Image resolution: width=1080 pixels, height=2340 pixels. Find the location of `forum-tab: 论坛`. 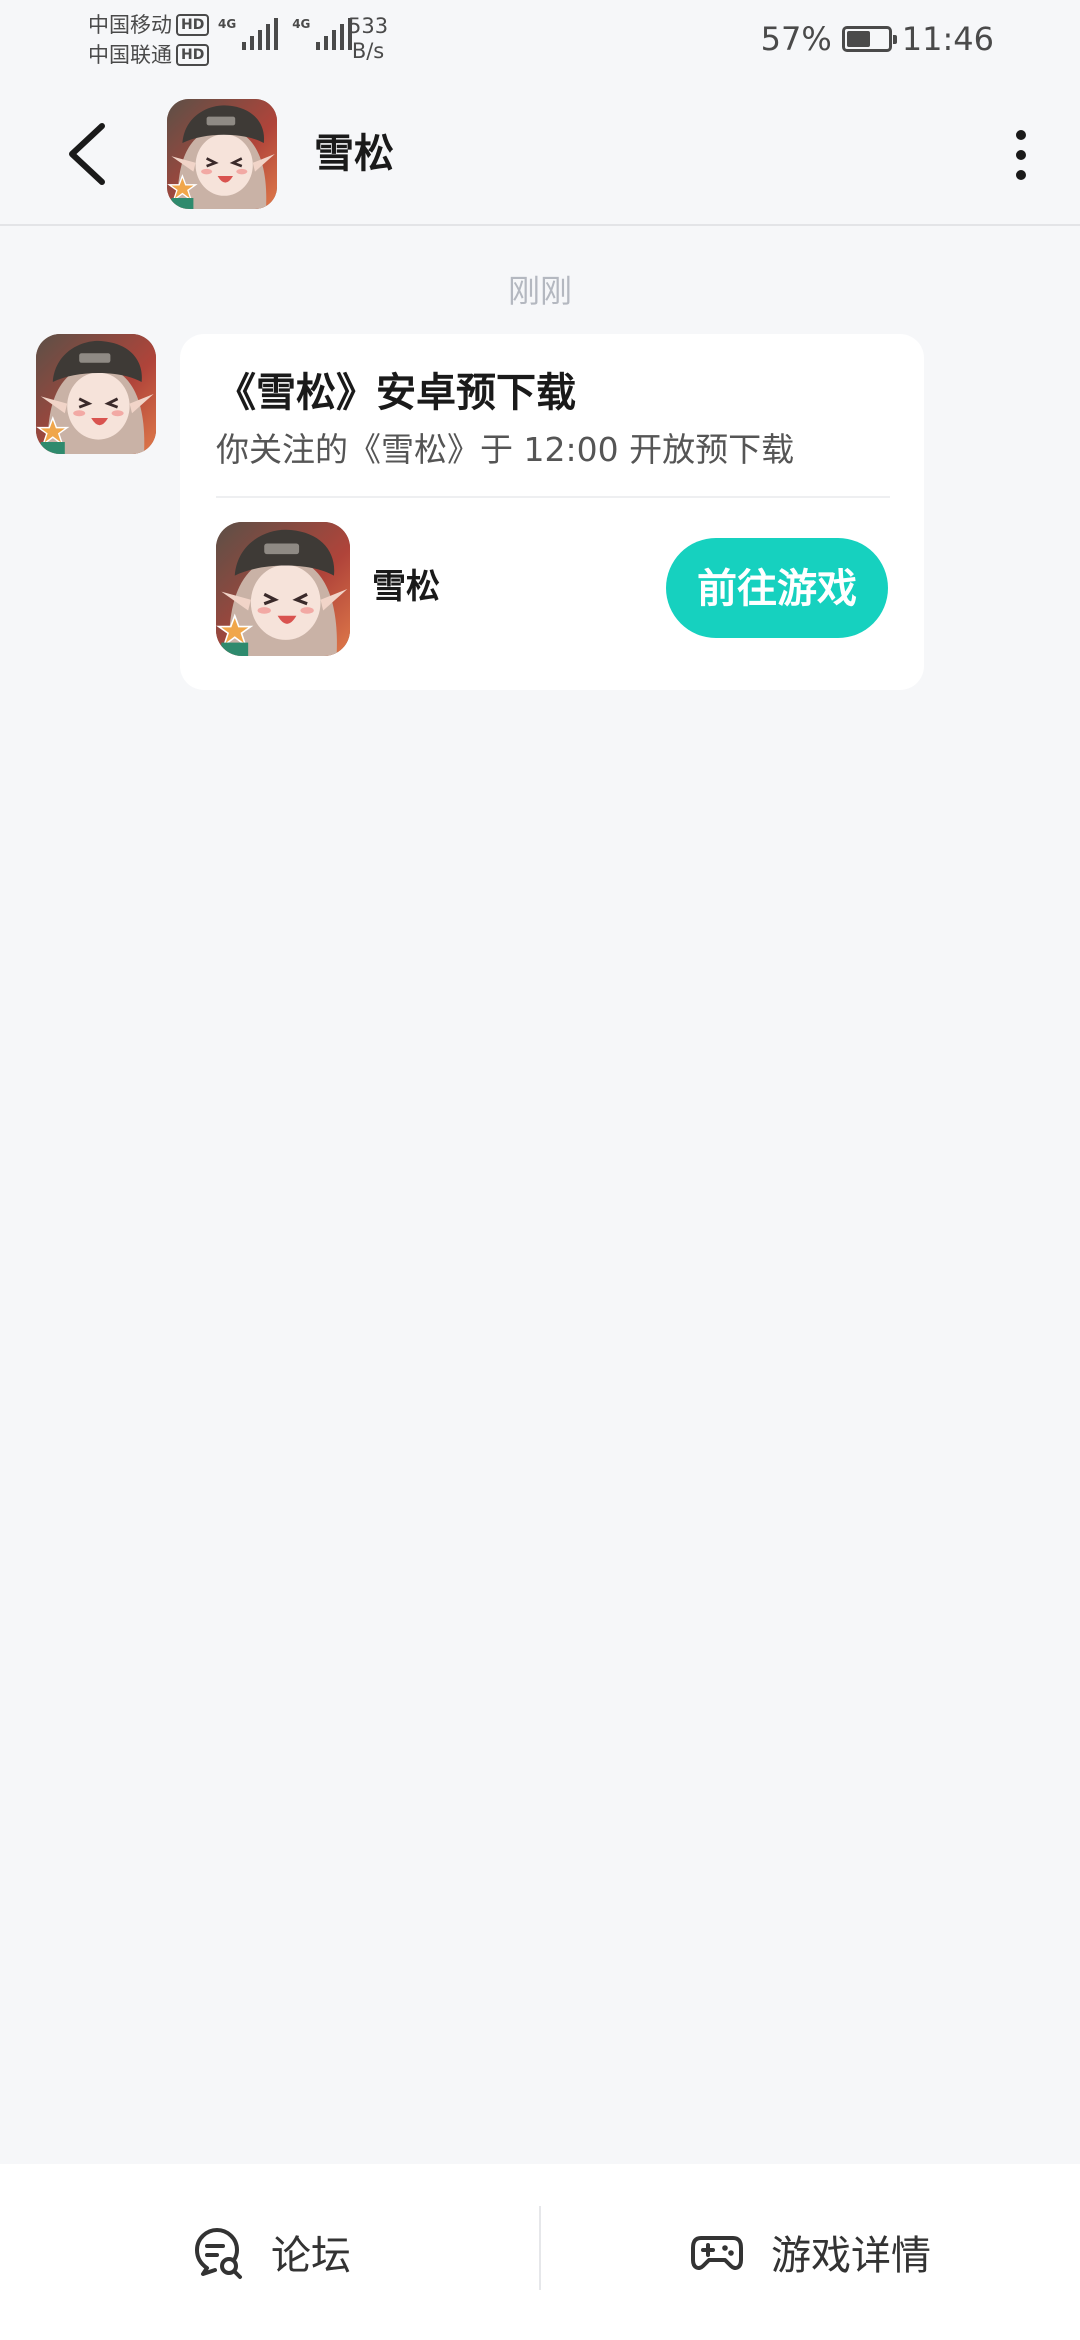

forum-tab: 论坛 is located at coordinates (270, 2252).